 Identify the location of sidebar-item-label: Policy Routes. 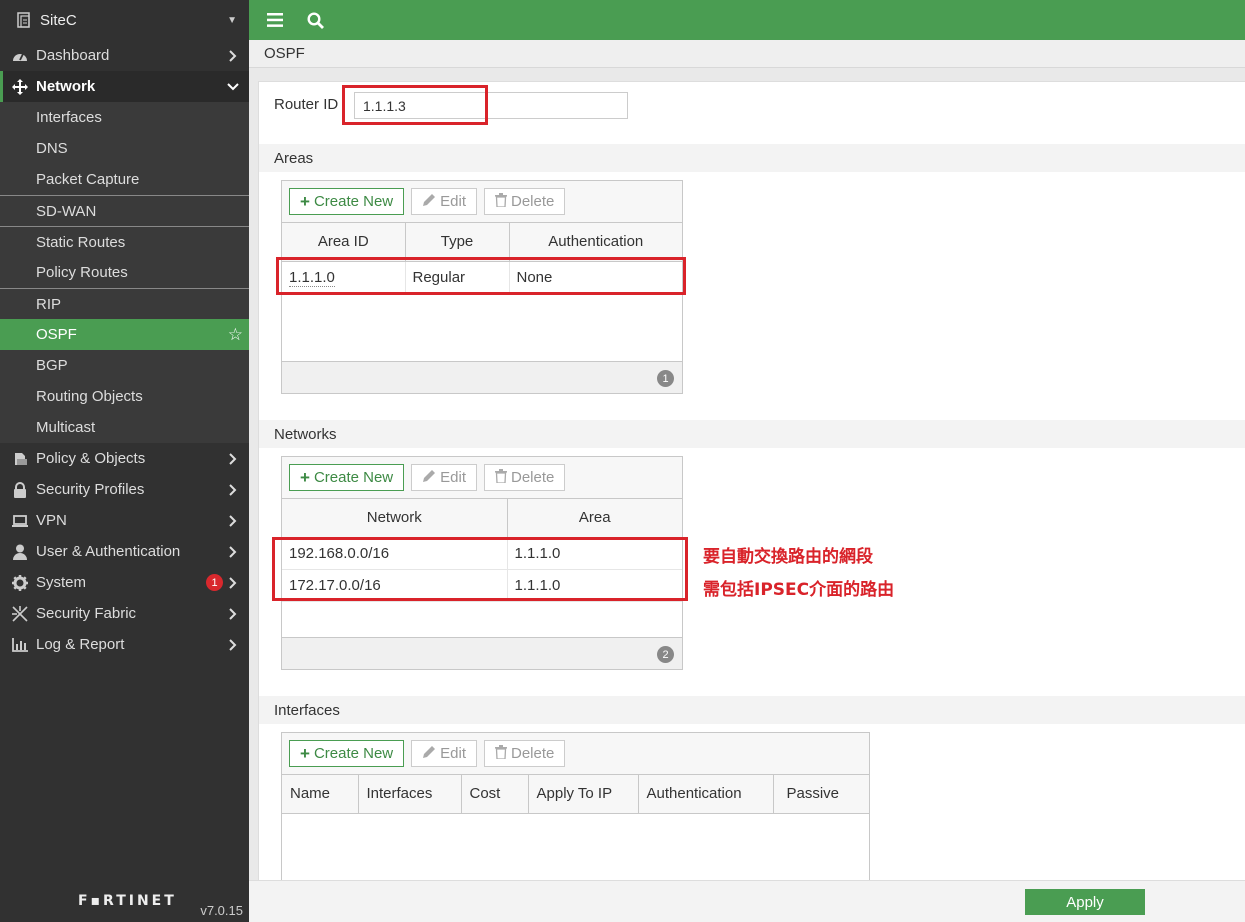
(82, 272).